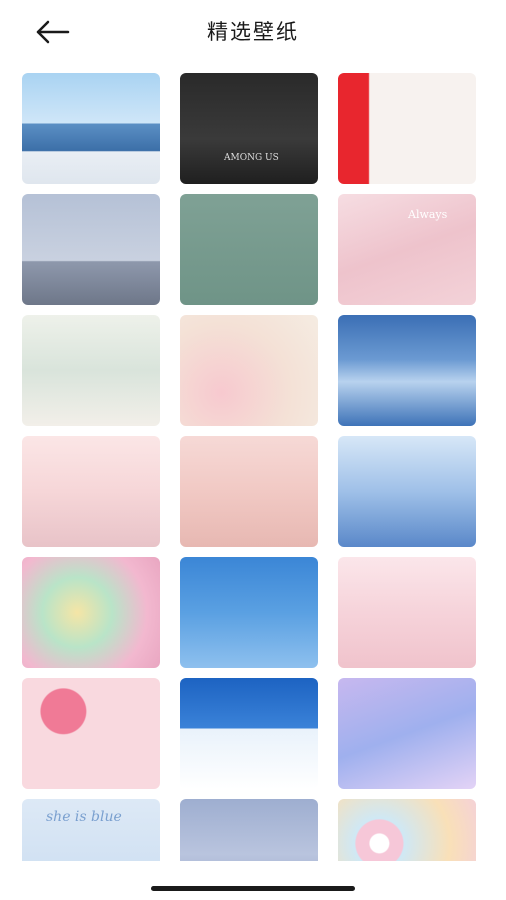 The image size is (506, 900). Describe the element at coordinates (91, 830) in the screenshot. I see `wallpaper-she-is-blue: she is blue` at that location.